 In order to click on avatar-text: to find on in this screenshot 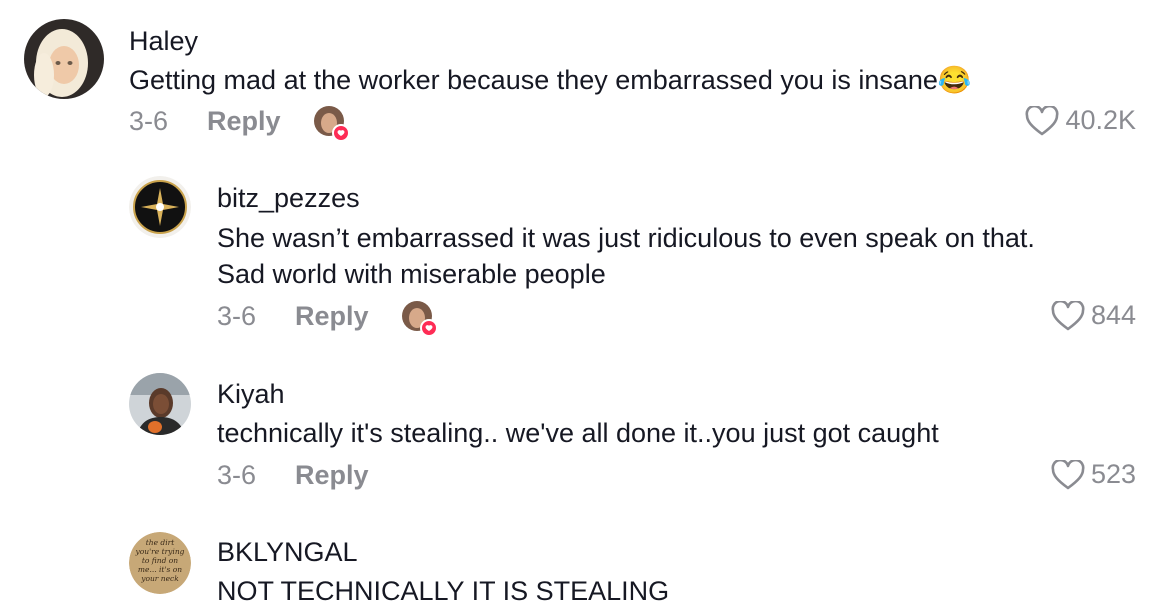, I will do `click(160, 560)`.